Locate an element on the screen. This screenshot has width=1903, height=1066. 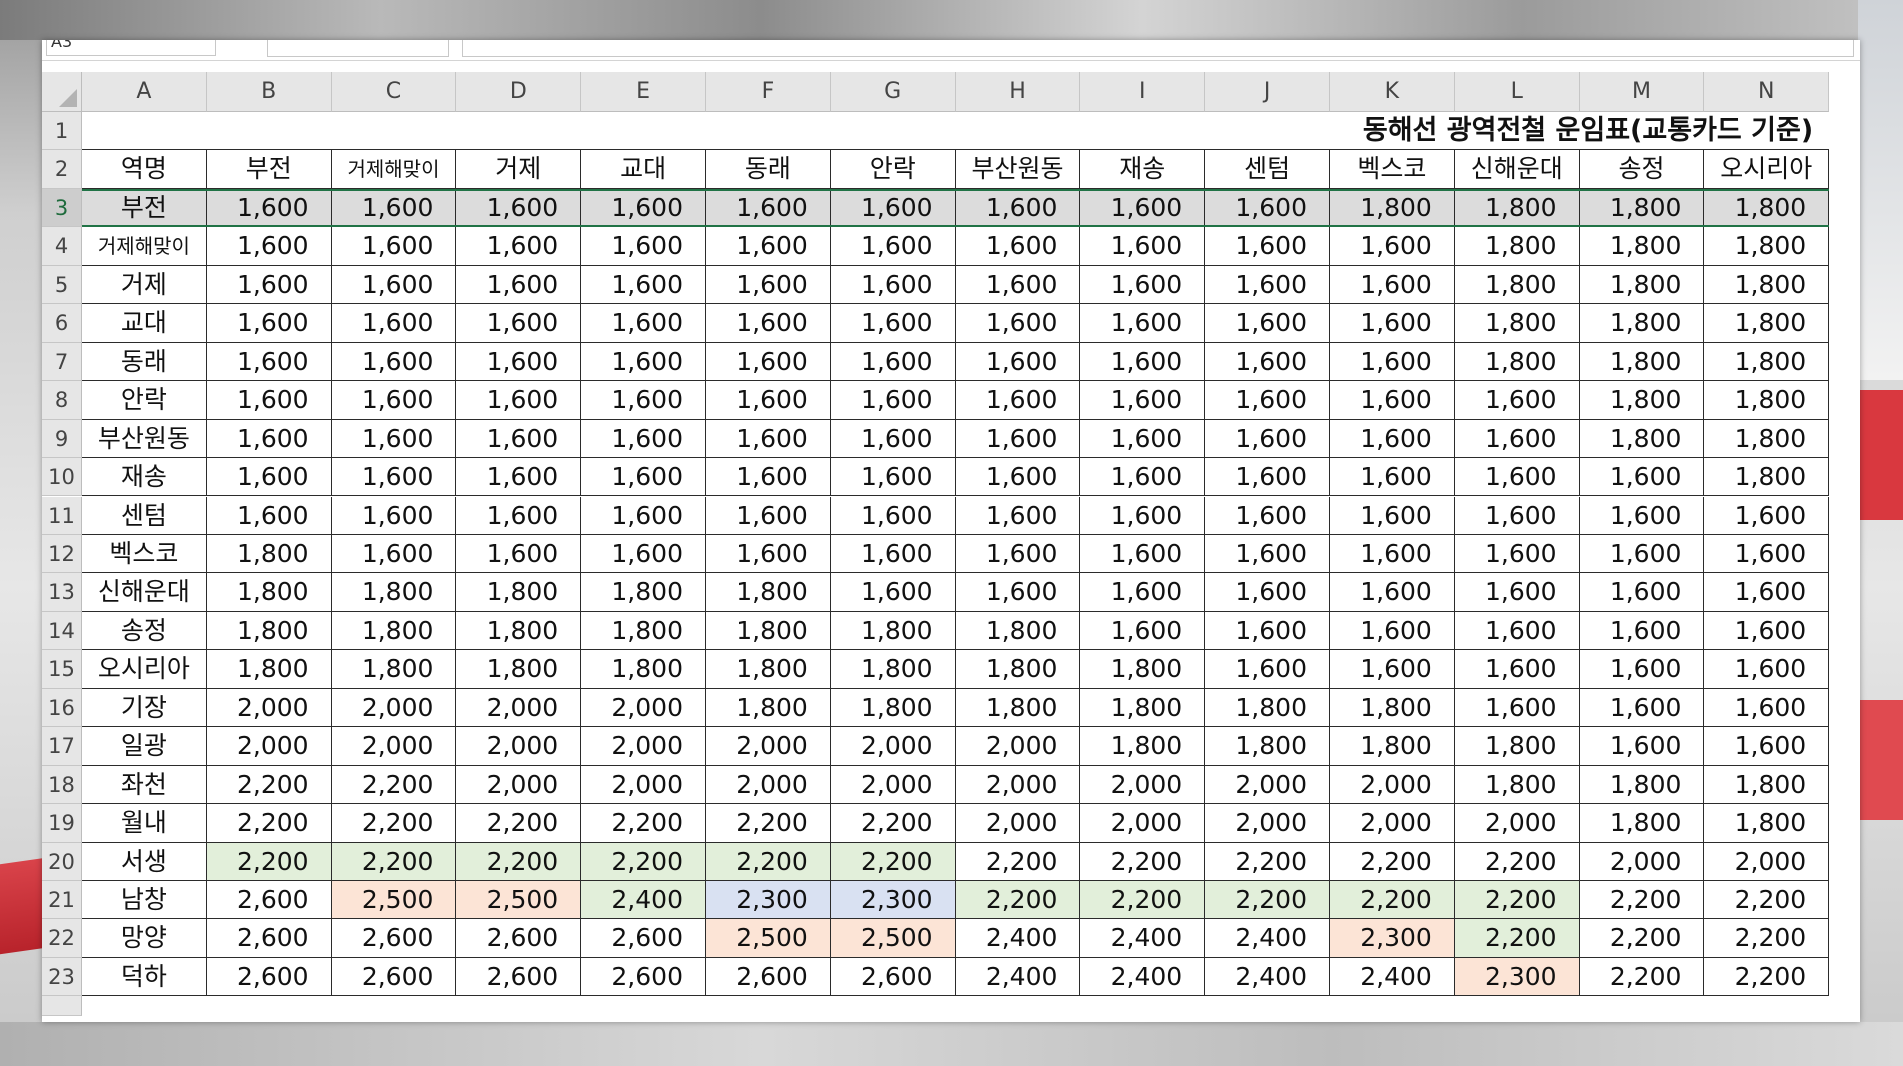
station-name: 기장 is located at coordinates (144, 708).